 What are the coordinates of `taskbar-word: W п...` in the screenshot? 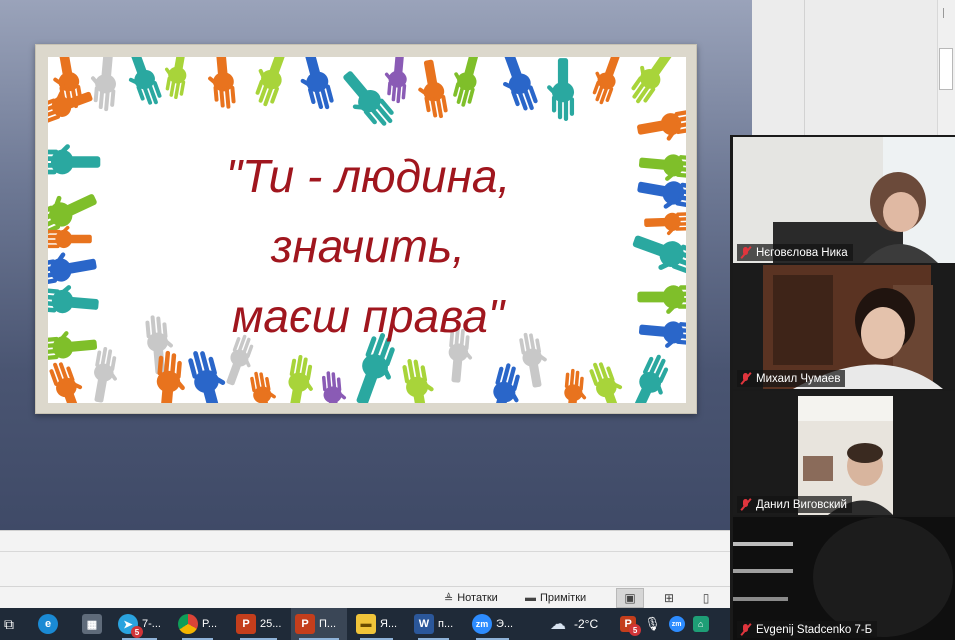 It's located at (433, 624).